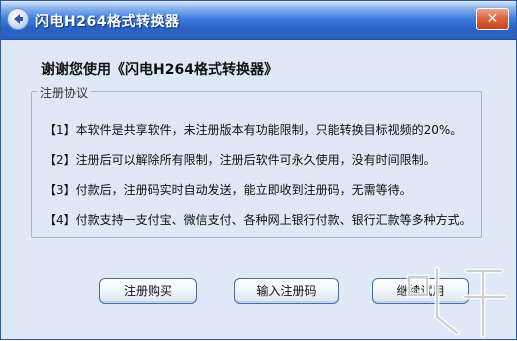 Image resolution: width=517 pixels, height=341 pixels. What do you see at coordinates (159, 70) in the screenshot?
I see `welcome-heading: 谢谢您使用《闪电H264格式转换器》` at bounding box center [159, 70].